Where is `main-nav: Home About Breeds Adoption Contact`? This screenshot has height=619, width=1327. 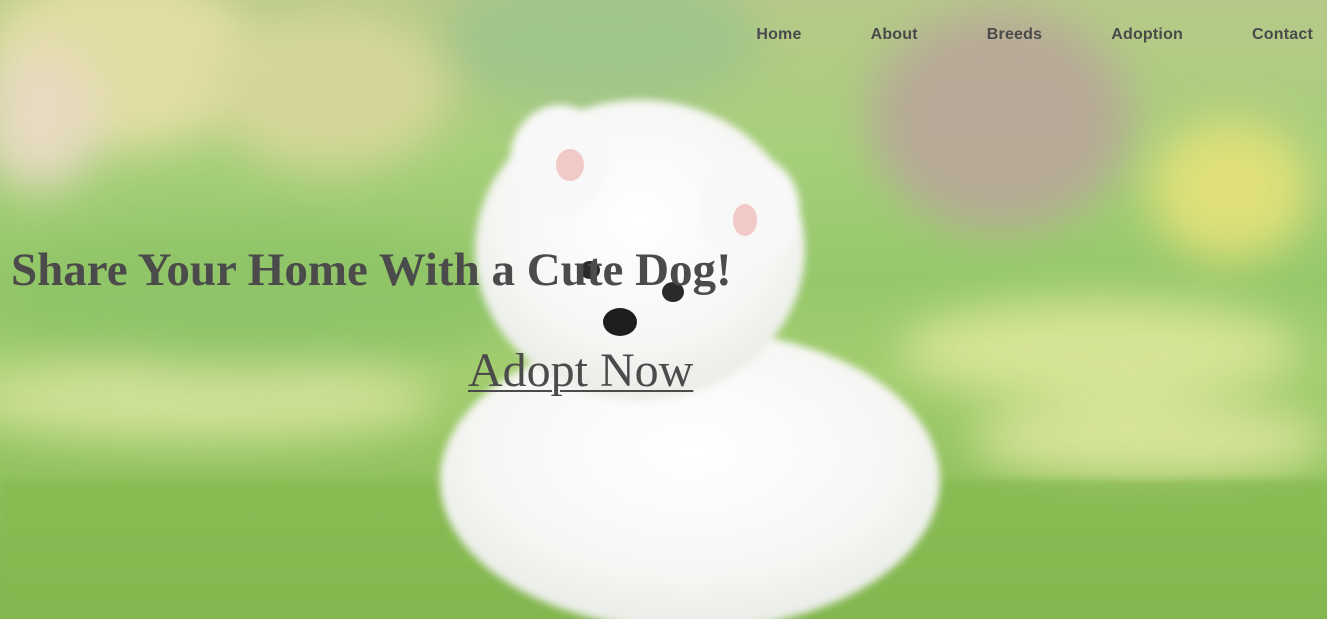 main-nav: Home About Breeds Adoption Contact is located at coordinates (1000, 35).